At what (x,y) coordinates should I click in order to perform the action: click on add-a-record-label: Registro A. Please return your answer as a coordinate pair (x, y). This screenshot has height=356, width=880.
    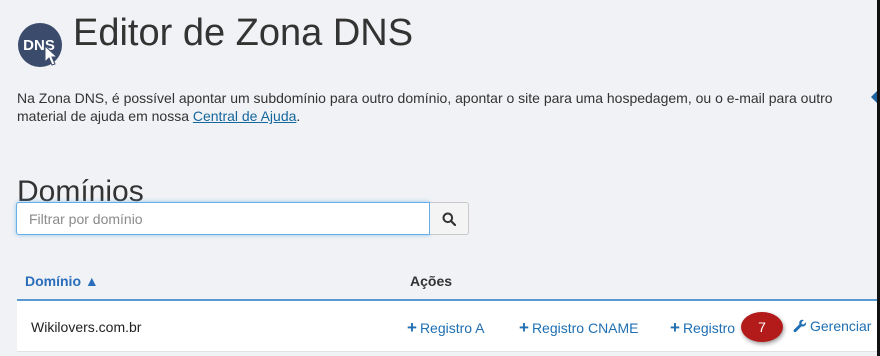
    Looking at the image, I should click on (452, 328).